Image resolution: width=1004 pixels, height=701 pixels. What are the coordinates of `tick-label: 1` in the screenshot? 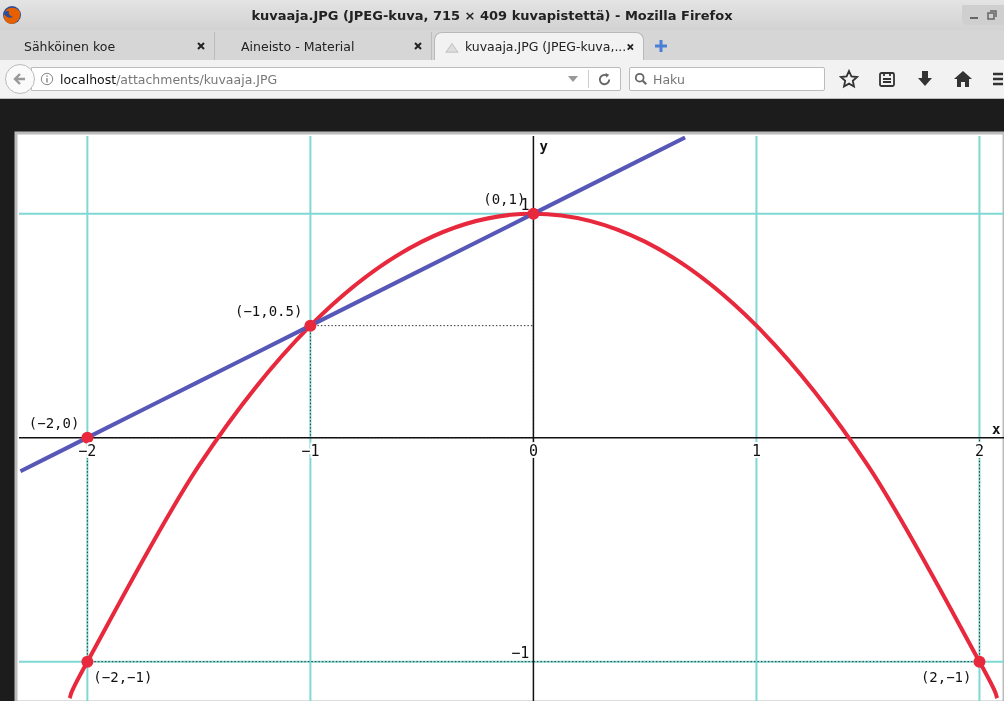 It's located at (756, 450).